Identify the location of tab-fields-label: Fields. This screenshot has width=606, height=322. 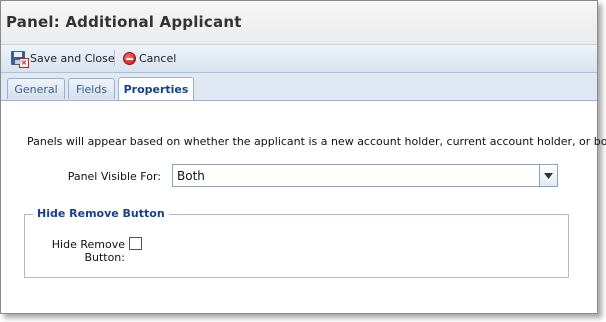
(91, 89).